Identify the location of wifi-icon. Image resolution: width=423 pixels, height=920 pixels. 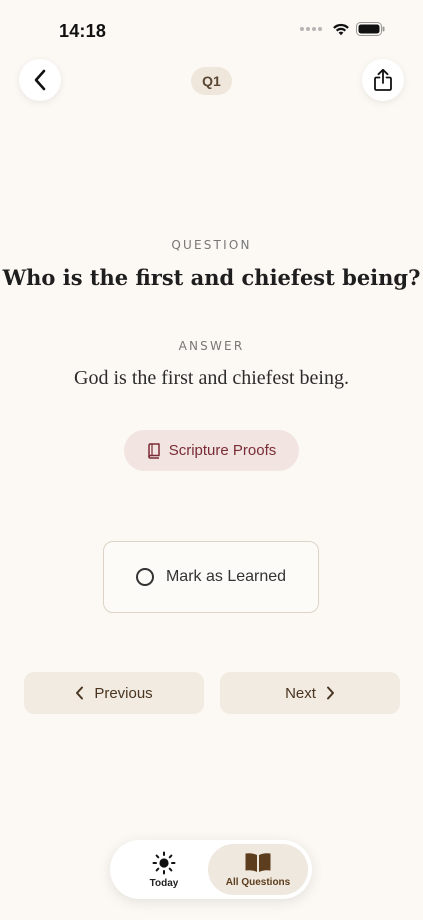
(341, 29).